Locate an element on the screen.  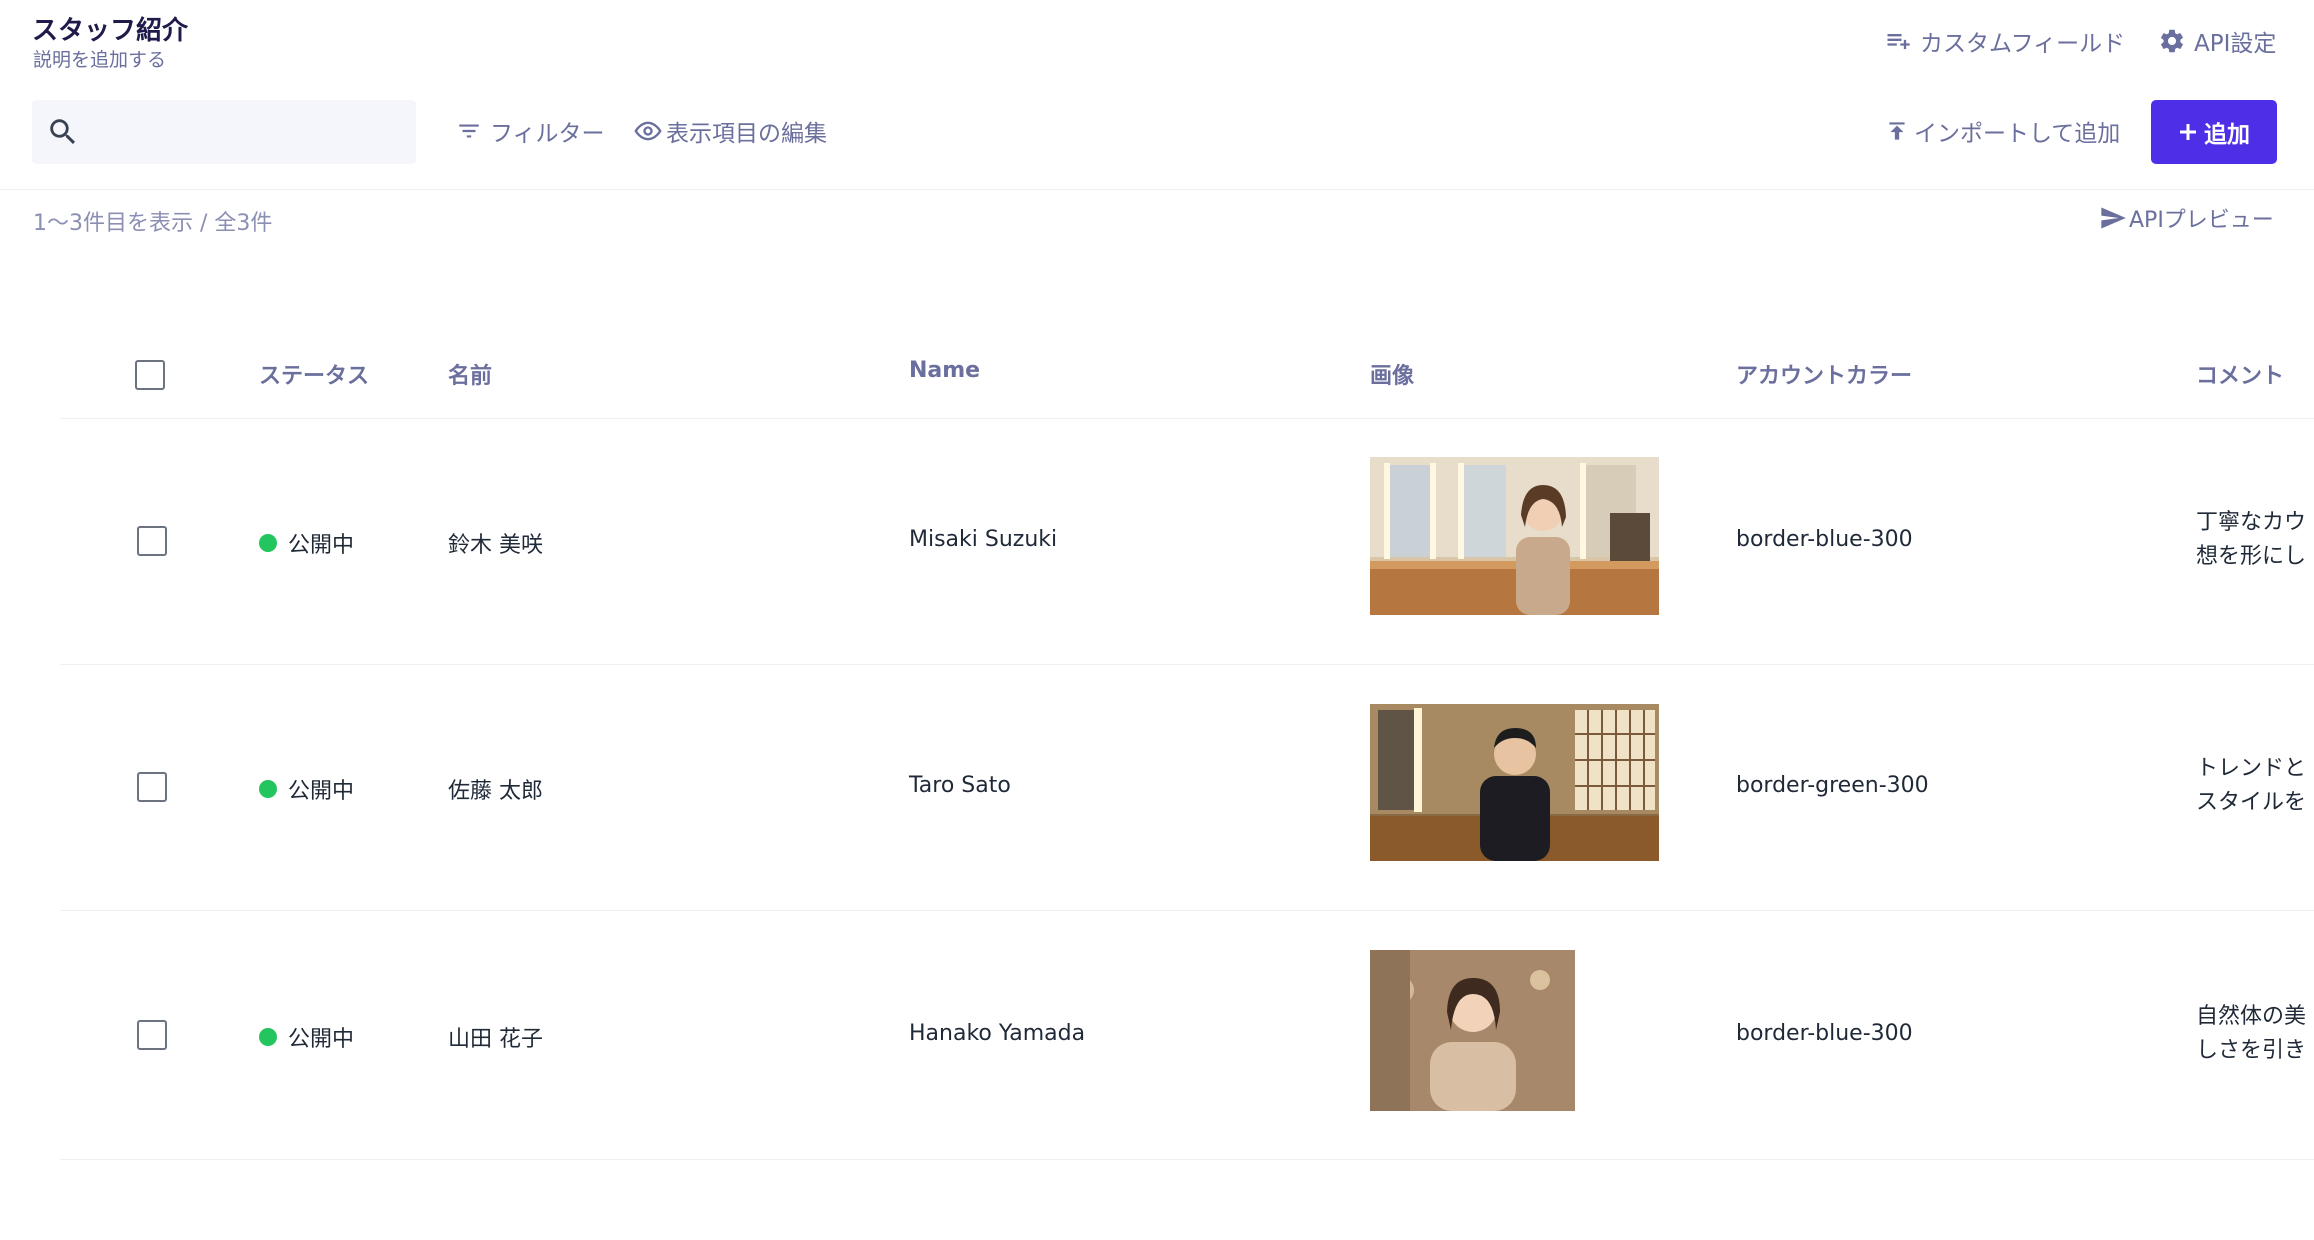
column-header-comment: コメント is located at coordinates (2240, 374).